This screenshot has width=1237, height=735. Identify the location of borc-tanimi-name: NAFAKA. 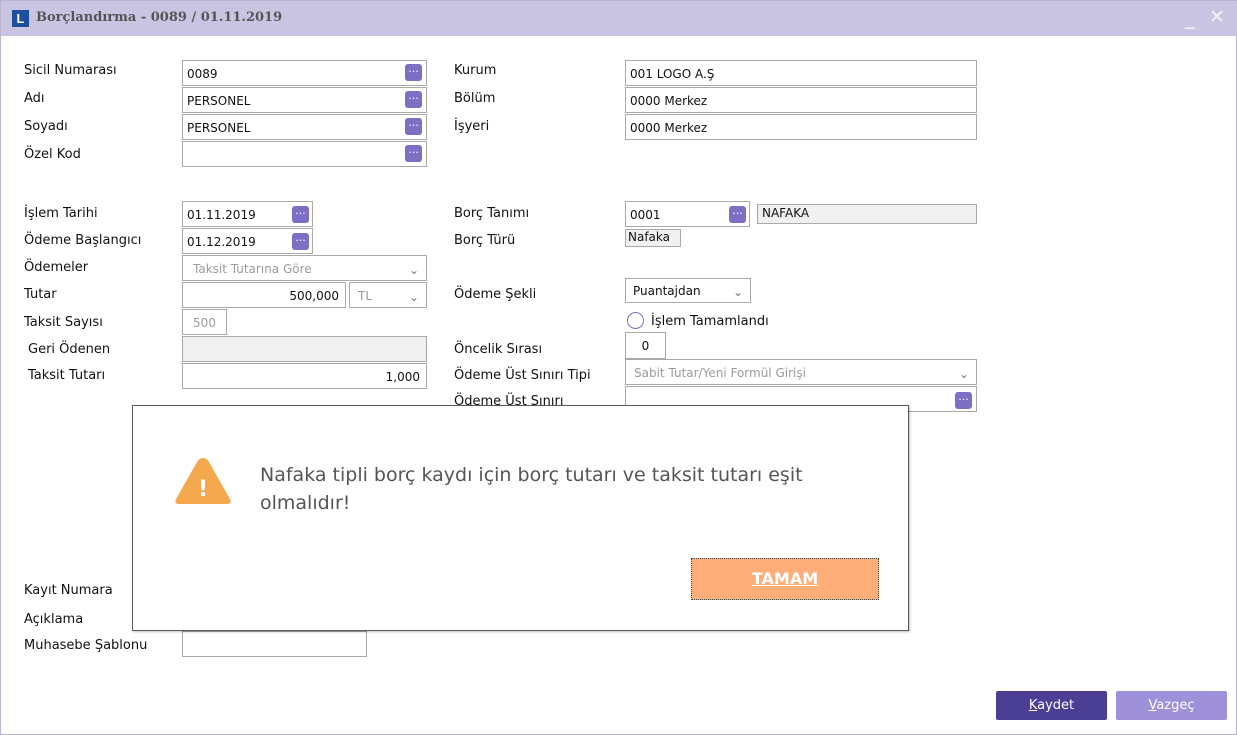
(867, 214).